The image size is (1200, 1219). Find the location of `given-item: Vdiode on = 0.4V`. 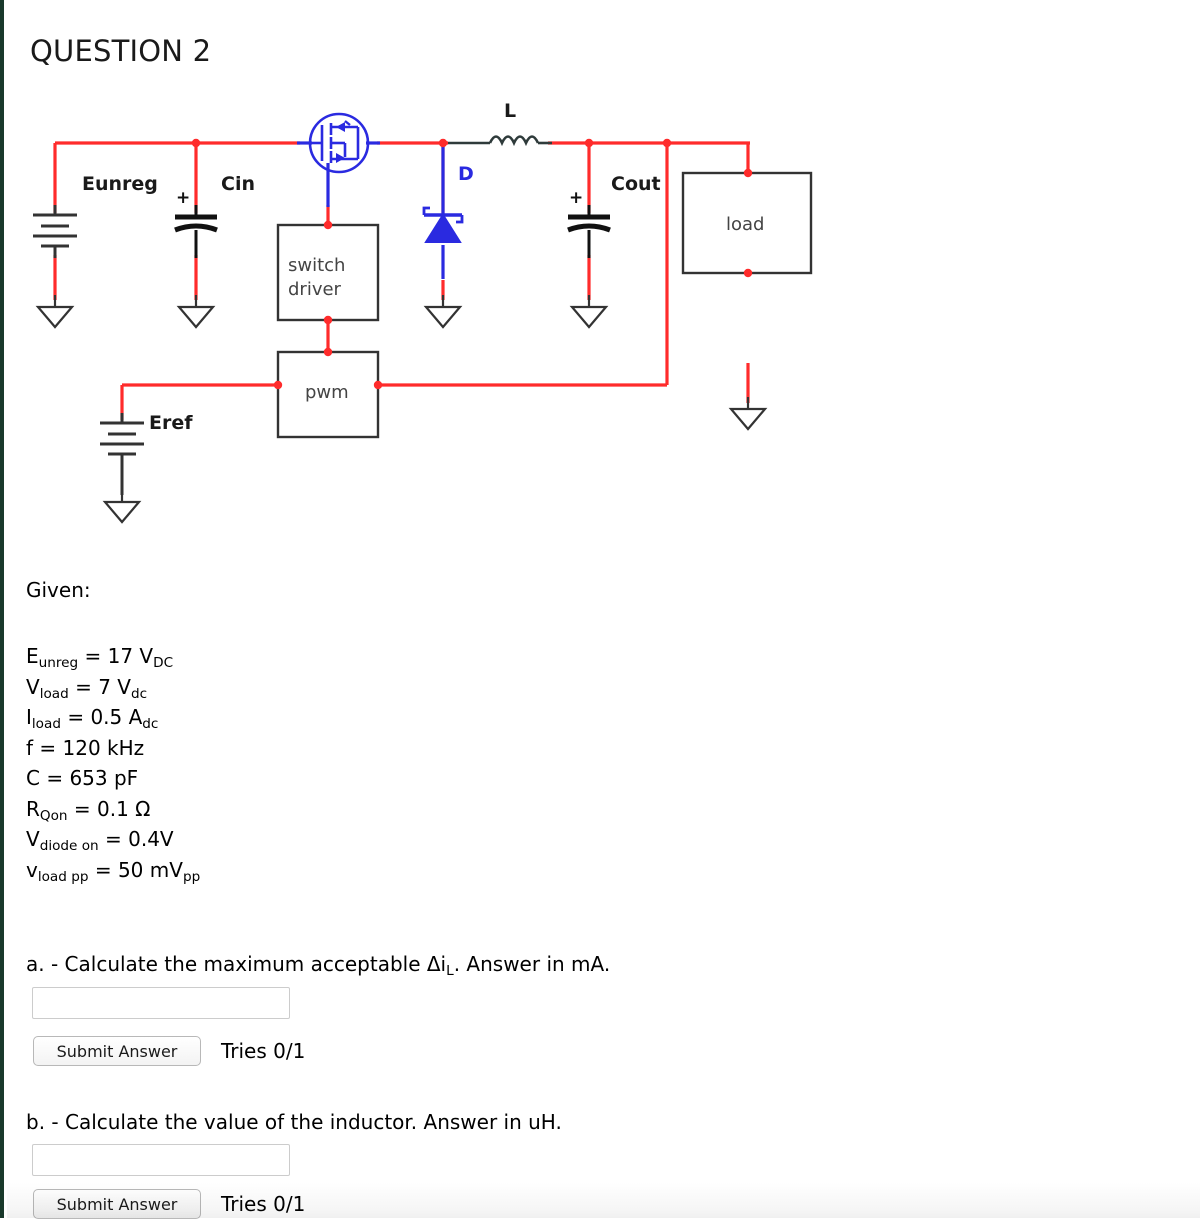

given-item: Vdiode on = 0.4V is located at coordinates (100, 840).